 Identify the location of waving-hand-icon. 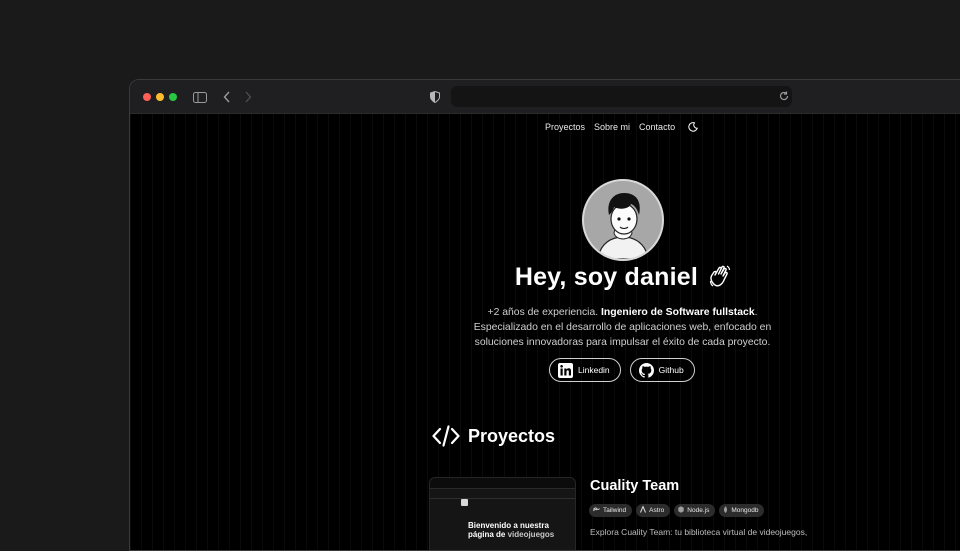
(720, 279).